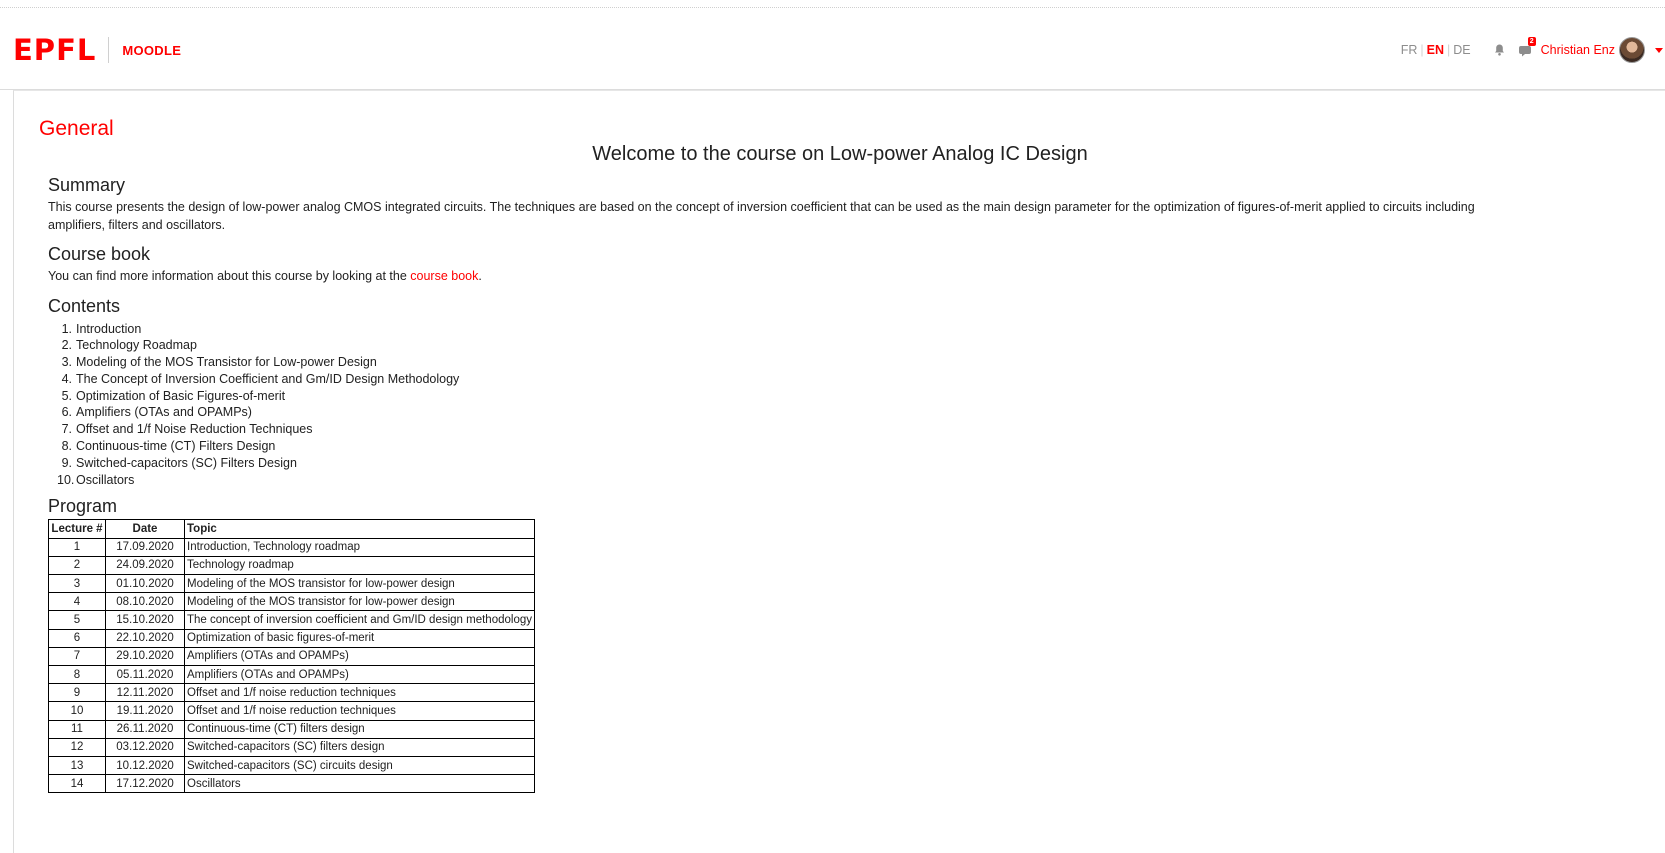 The width and height of the screenshot is (1665, 853). I want to click on course-book-link: course book, so click(444, 276).